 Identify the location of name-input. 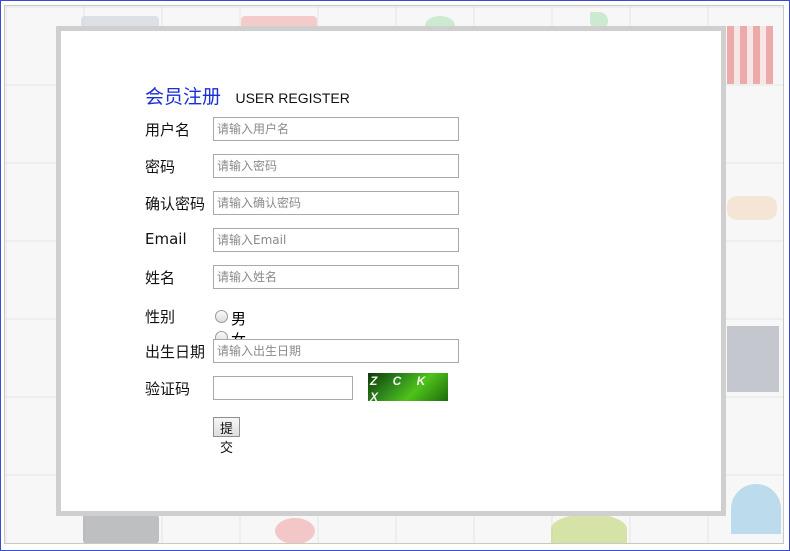
(336, 277).